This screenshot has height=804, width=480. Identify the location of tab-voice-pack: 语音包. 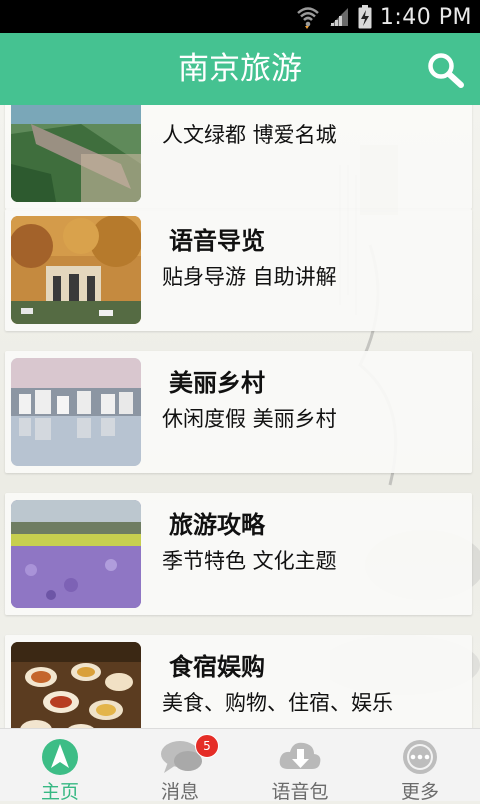
(300, 766).